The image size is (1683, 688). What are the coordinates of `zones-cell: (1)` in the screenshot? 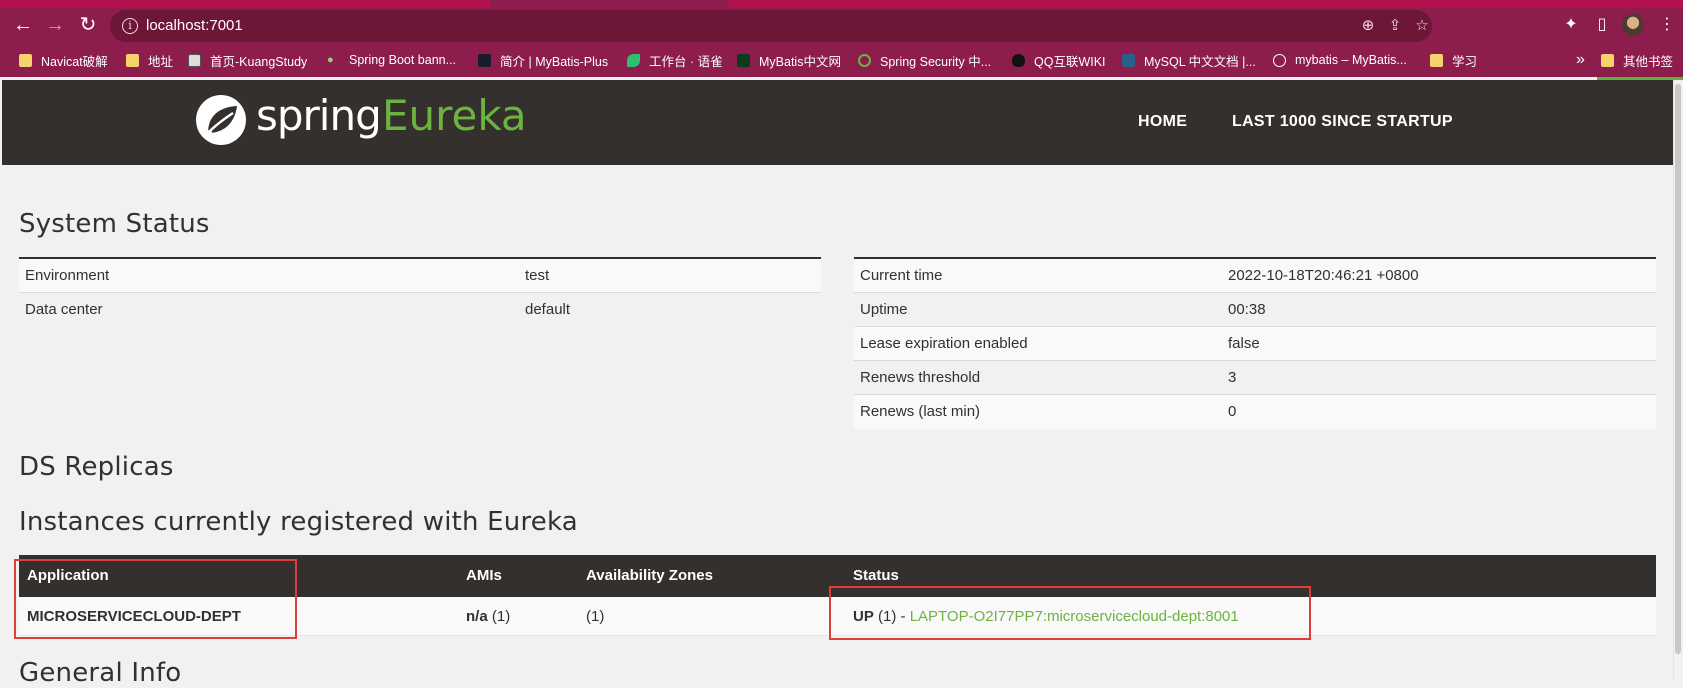 It's located at (595, 616).